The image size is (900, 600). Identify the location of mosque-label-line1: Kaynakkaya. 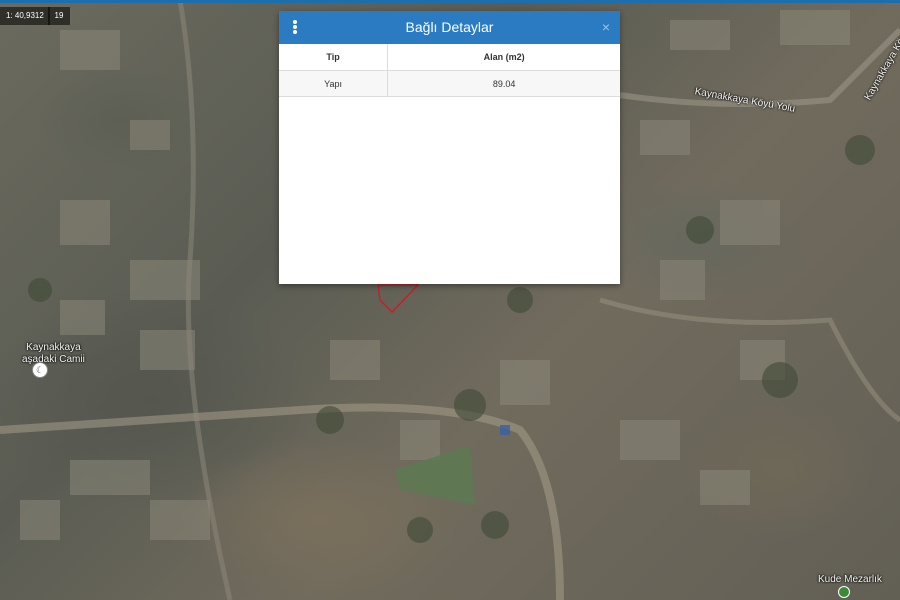
(53, 347).